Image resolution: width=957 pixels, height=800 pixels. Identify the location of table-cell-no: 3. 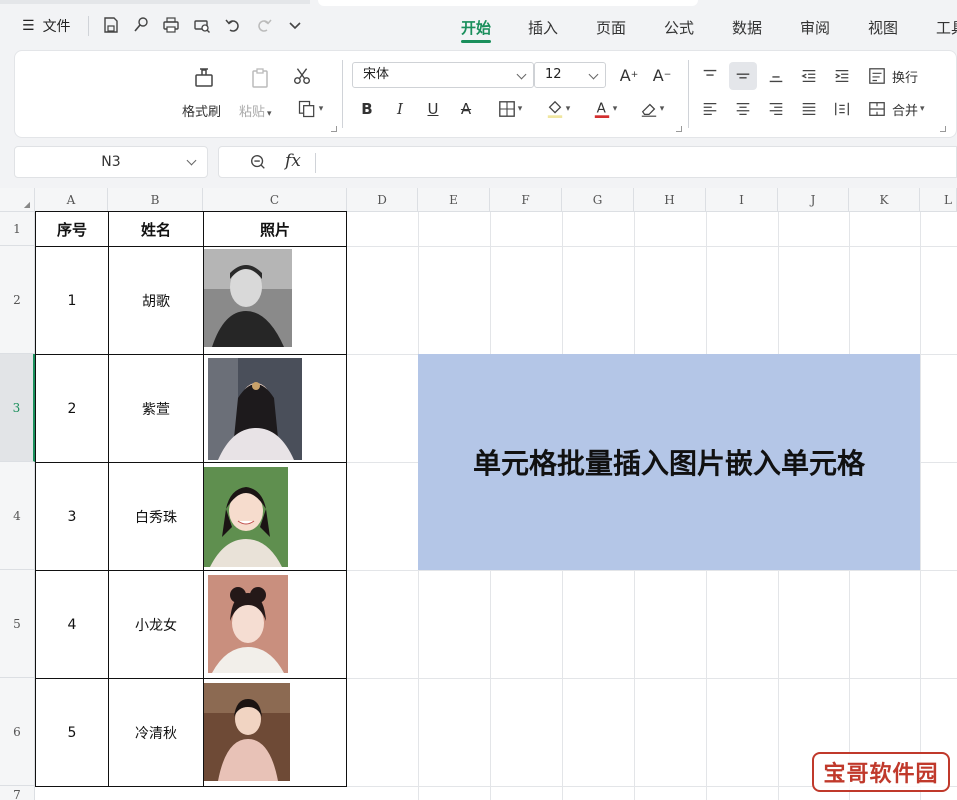
(72, 516).